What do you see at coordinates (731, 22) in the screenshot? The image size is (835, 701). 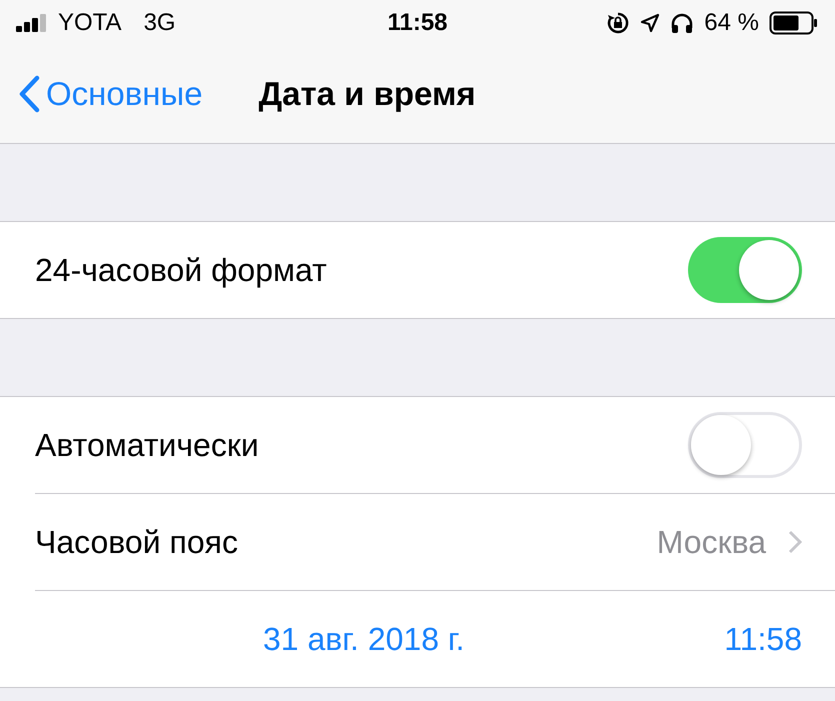 I see `battery-percent: 64 %` at bounding box center [731, 22].